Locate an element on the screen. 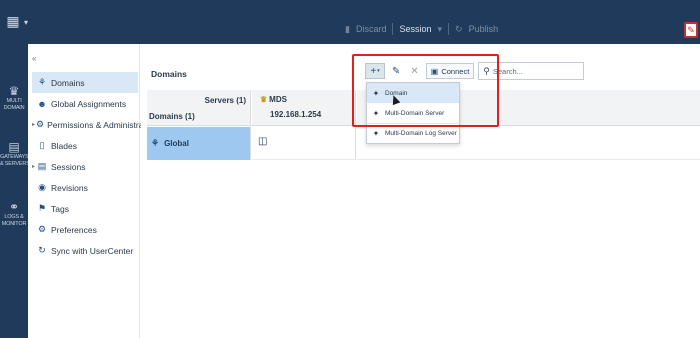 The width and height of the screenshot is (700, 338). sessions-icon: ▤ is located at coordinates (42, 166).